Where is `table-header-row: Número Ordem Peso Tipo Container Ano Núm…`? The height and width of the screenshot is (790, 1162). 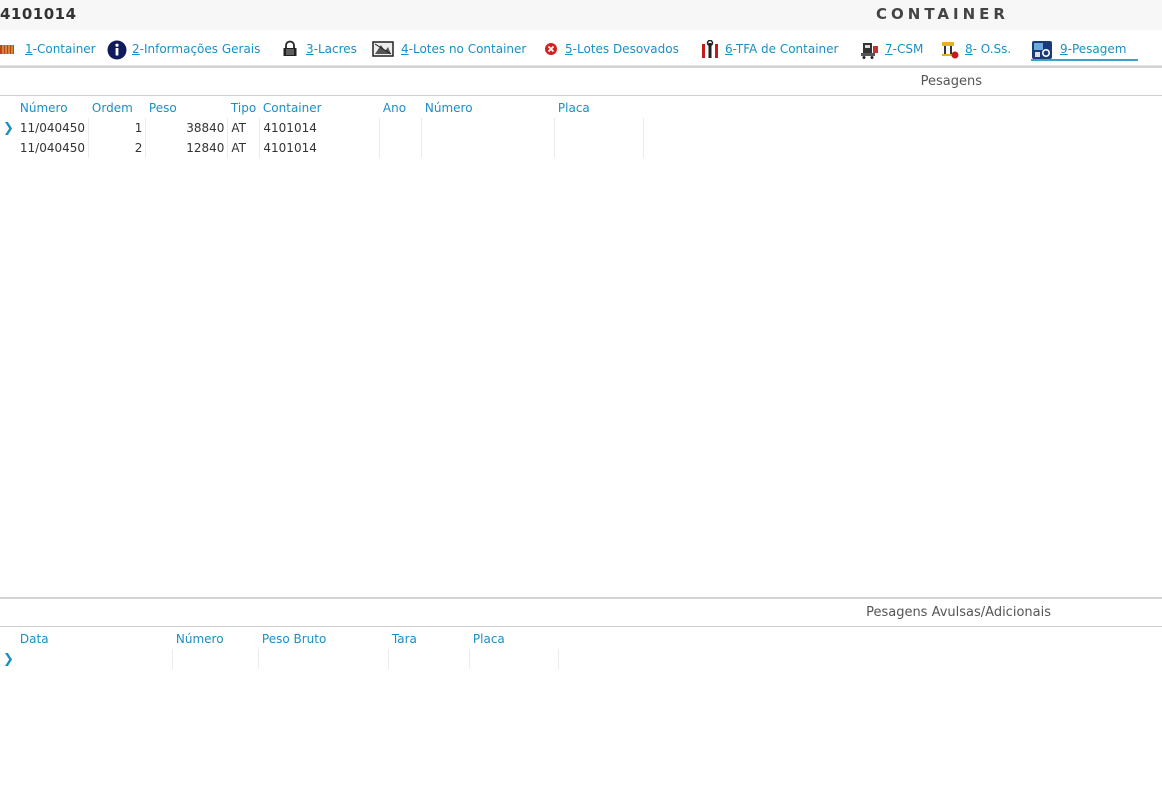
table-header-row: Número Ordem Peso Tipo Container Ano Núm… is located at coordinates (322, 108).